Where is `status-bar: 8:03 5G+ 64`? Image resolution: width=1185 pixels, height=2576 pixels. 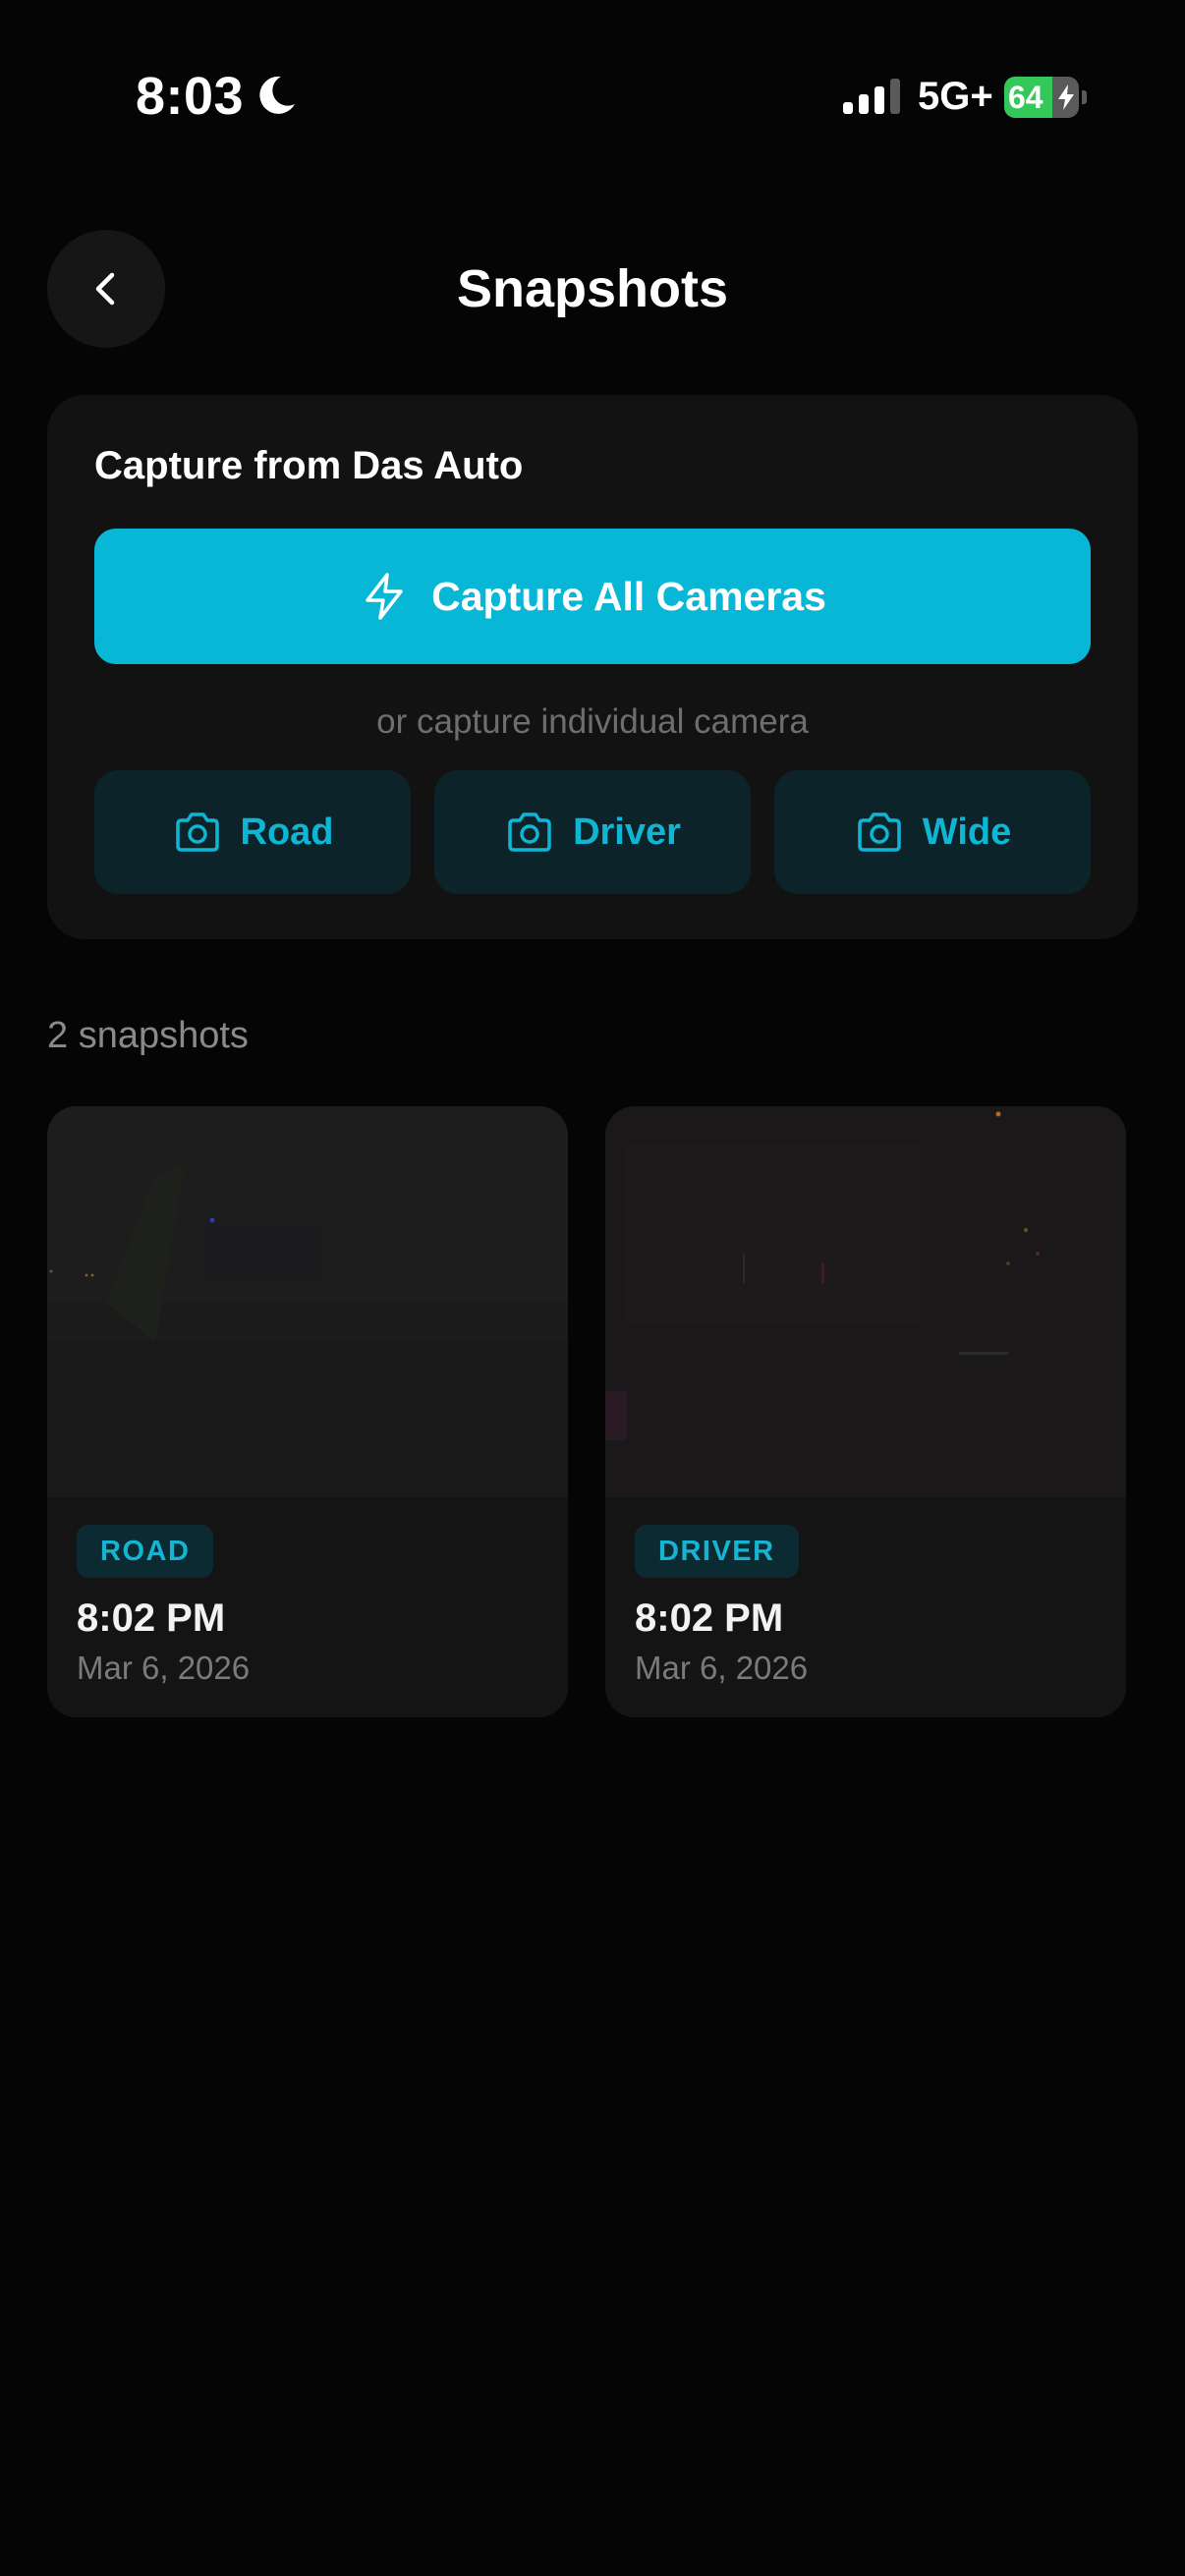 status-bar: 8:03 5G+ 64 is located at coordinates (592, 98).